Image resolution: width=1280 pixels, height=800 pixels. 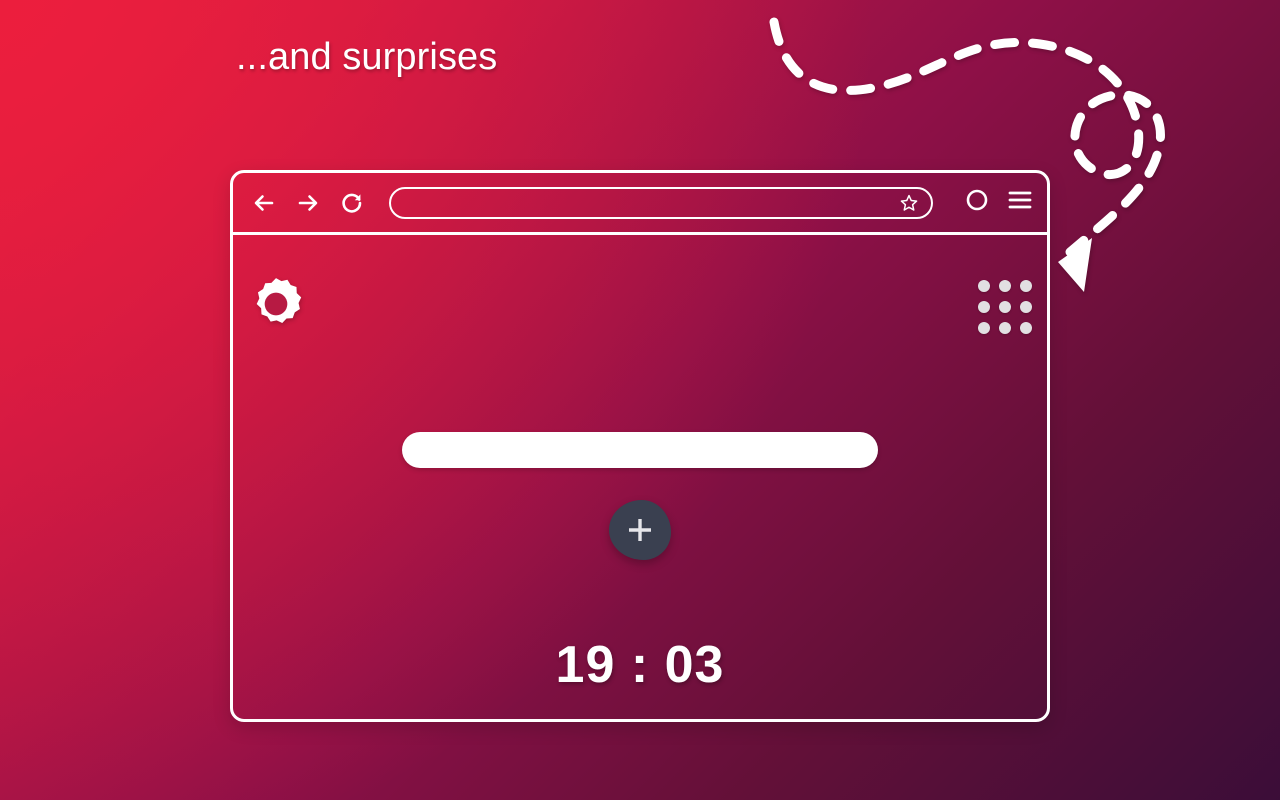 I want to click on page-title: ...and surprises, so click(x=367, y=57).